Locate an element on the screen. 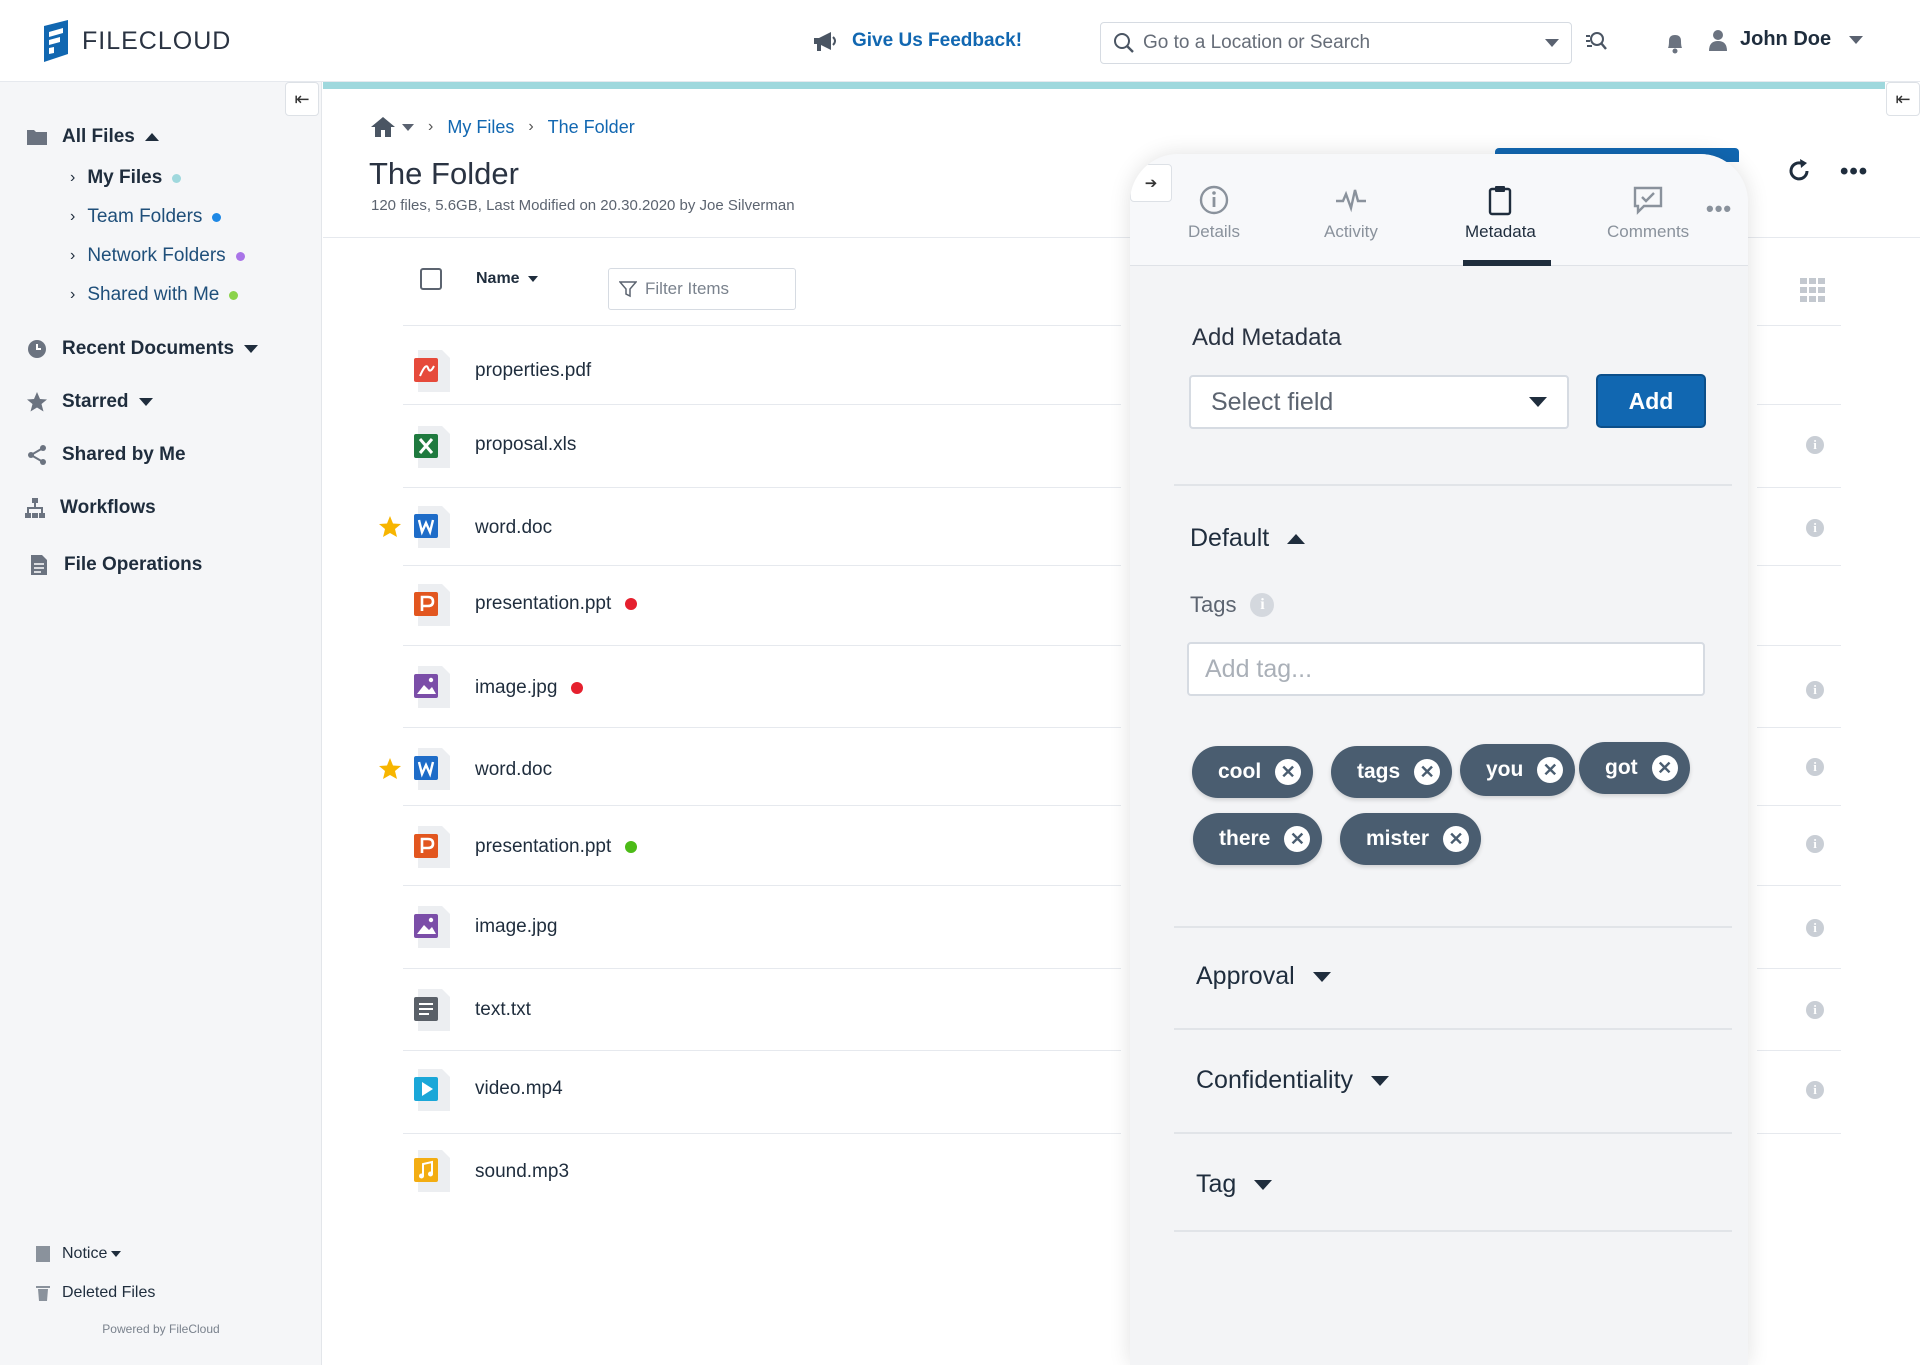 Image resolution: width=1920 pixels, height=1365 pixels. sidebar-item-workflows: Workflows is located at coordinates (90, 508).